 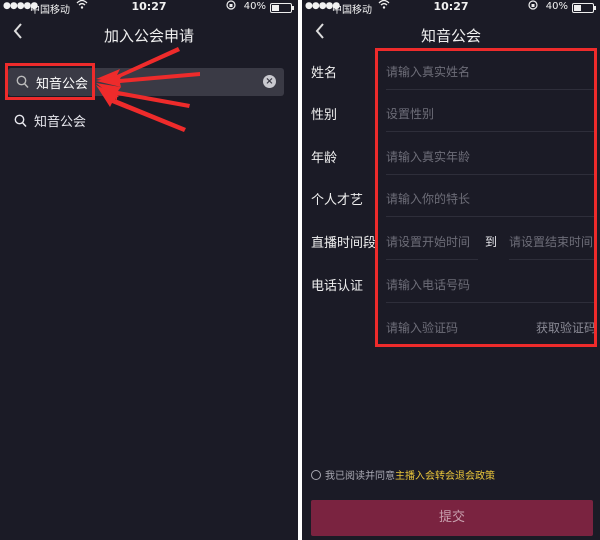 What do you see at coordinates (324, 115) in the screenshot?
I see `gender-label: 性别` at bounding box center [324, 115].